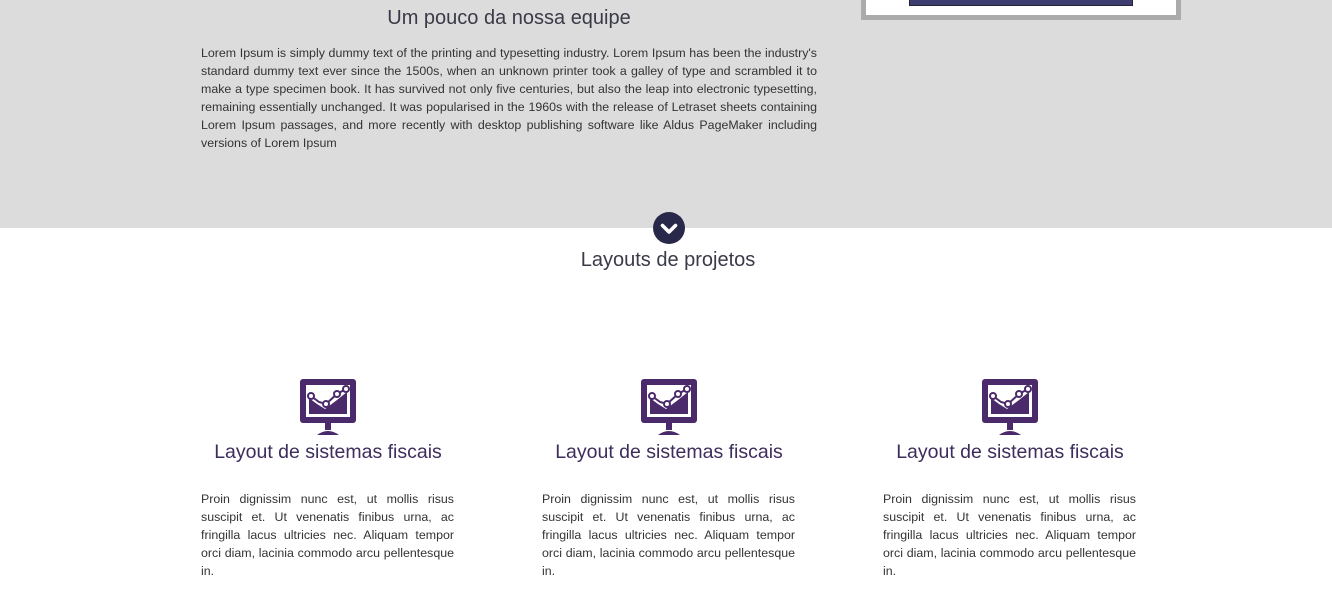  What do you see at coordinates (1021, 3) in the screenshot?
I see `team-image-content` at bounding box center [1021, 3].